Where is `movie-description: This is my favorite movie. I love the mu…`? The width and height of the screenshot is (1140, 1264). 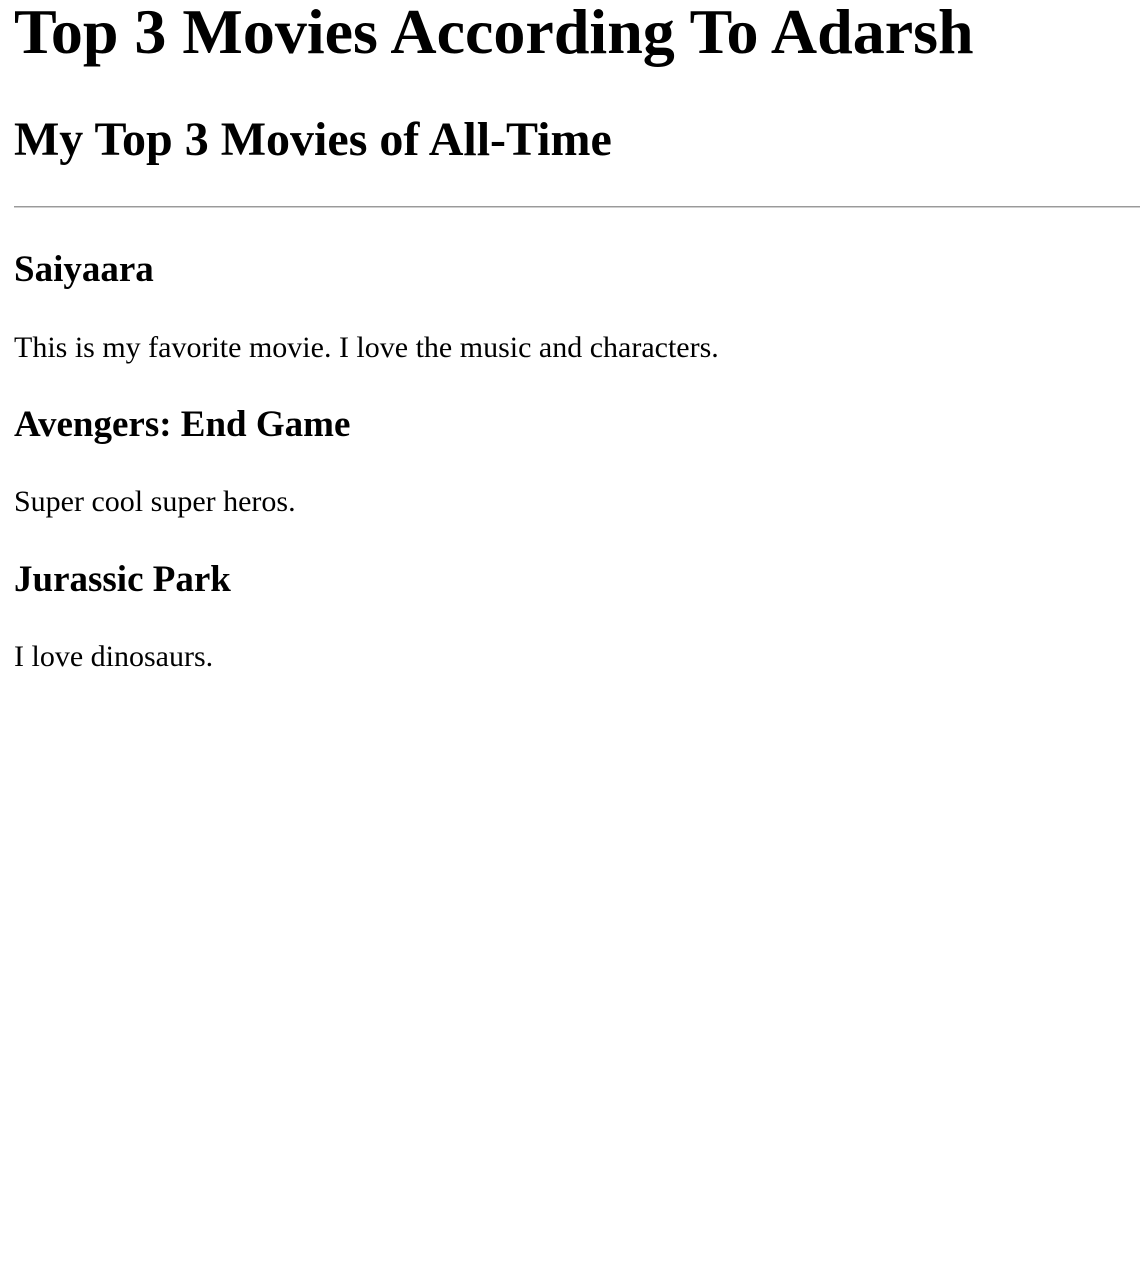
movie-description: This is my favorite movie. I love the mu… is located at coordinates (366, 347).